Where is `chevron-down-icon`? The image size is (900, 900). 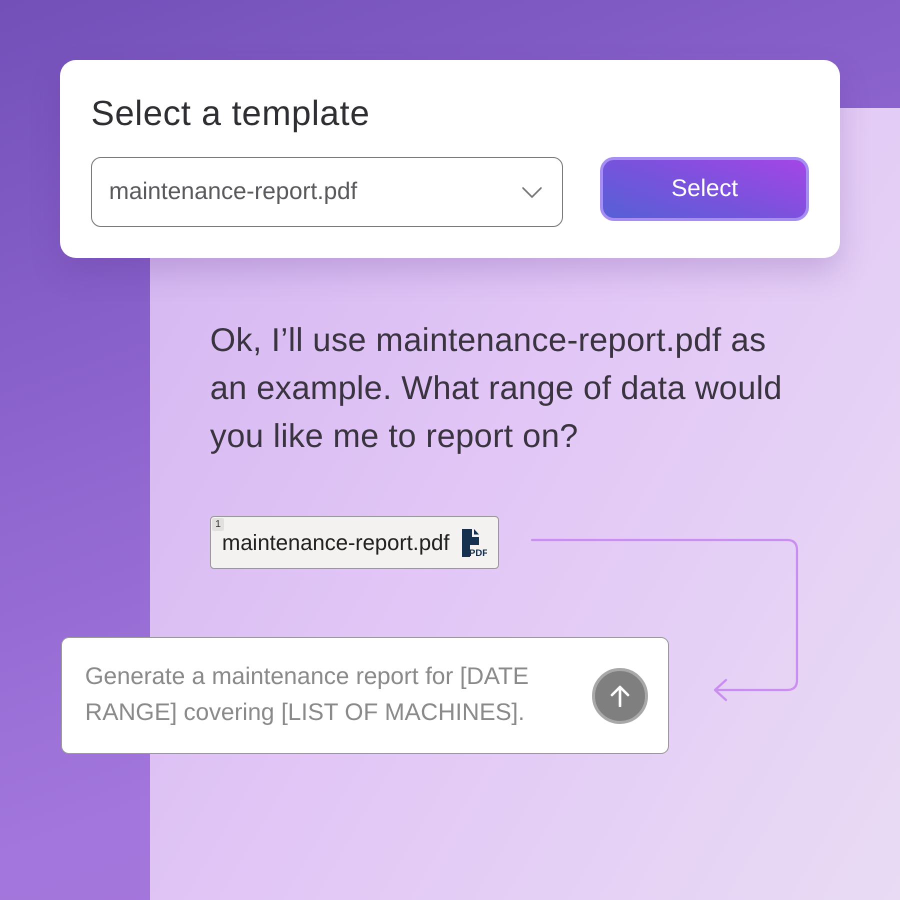
chevron-down-icon is located at coordinates (532, 192).